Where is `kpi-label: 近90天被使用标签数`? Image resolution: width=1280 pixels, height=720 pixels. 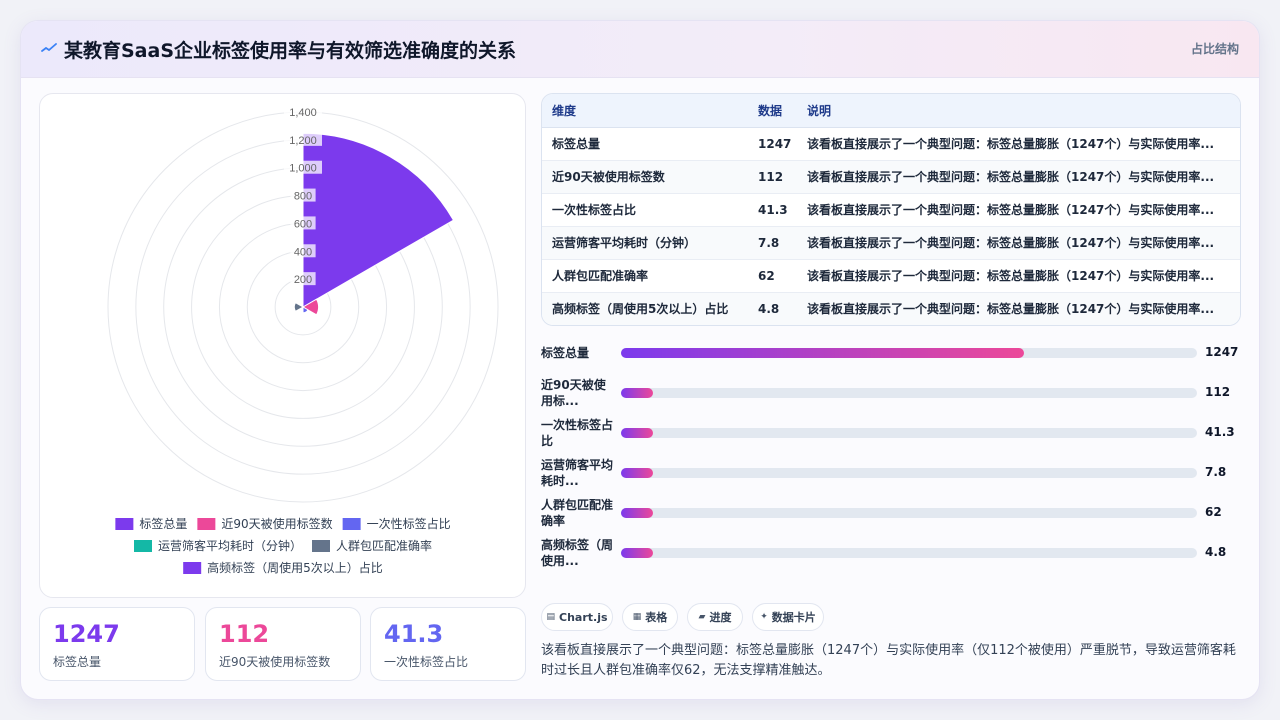 kpi-label: 近90天被使用标签数 is located at coordinates (275, 662).